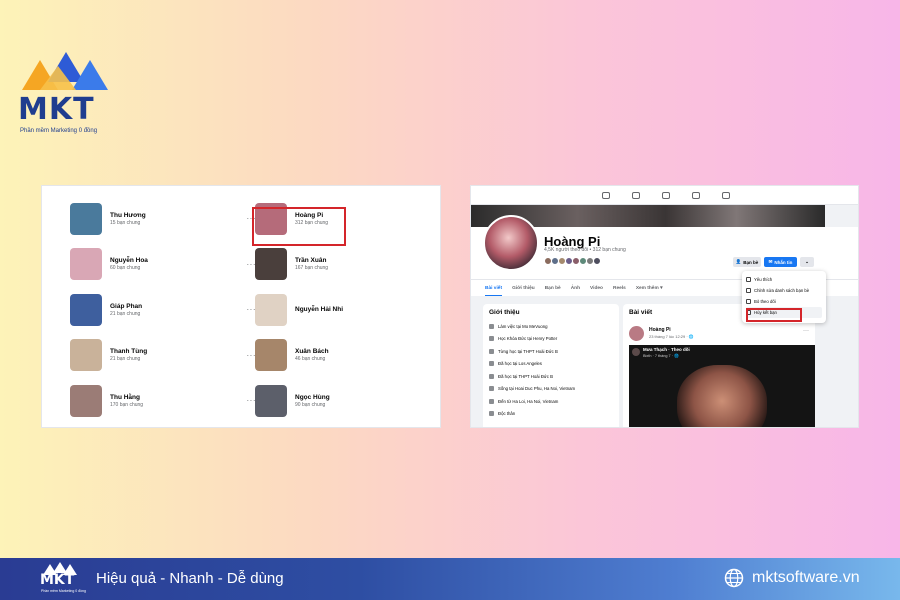 This screenshot has width=900, height=600. I want to click on friend-mutual-count: 170 bạn chung, so click(127, 404).